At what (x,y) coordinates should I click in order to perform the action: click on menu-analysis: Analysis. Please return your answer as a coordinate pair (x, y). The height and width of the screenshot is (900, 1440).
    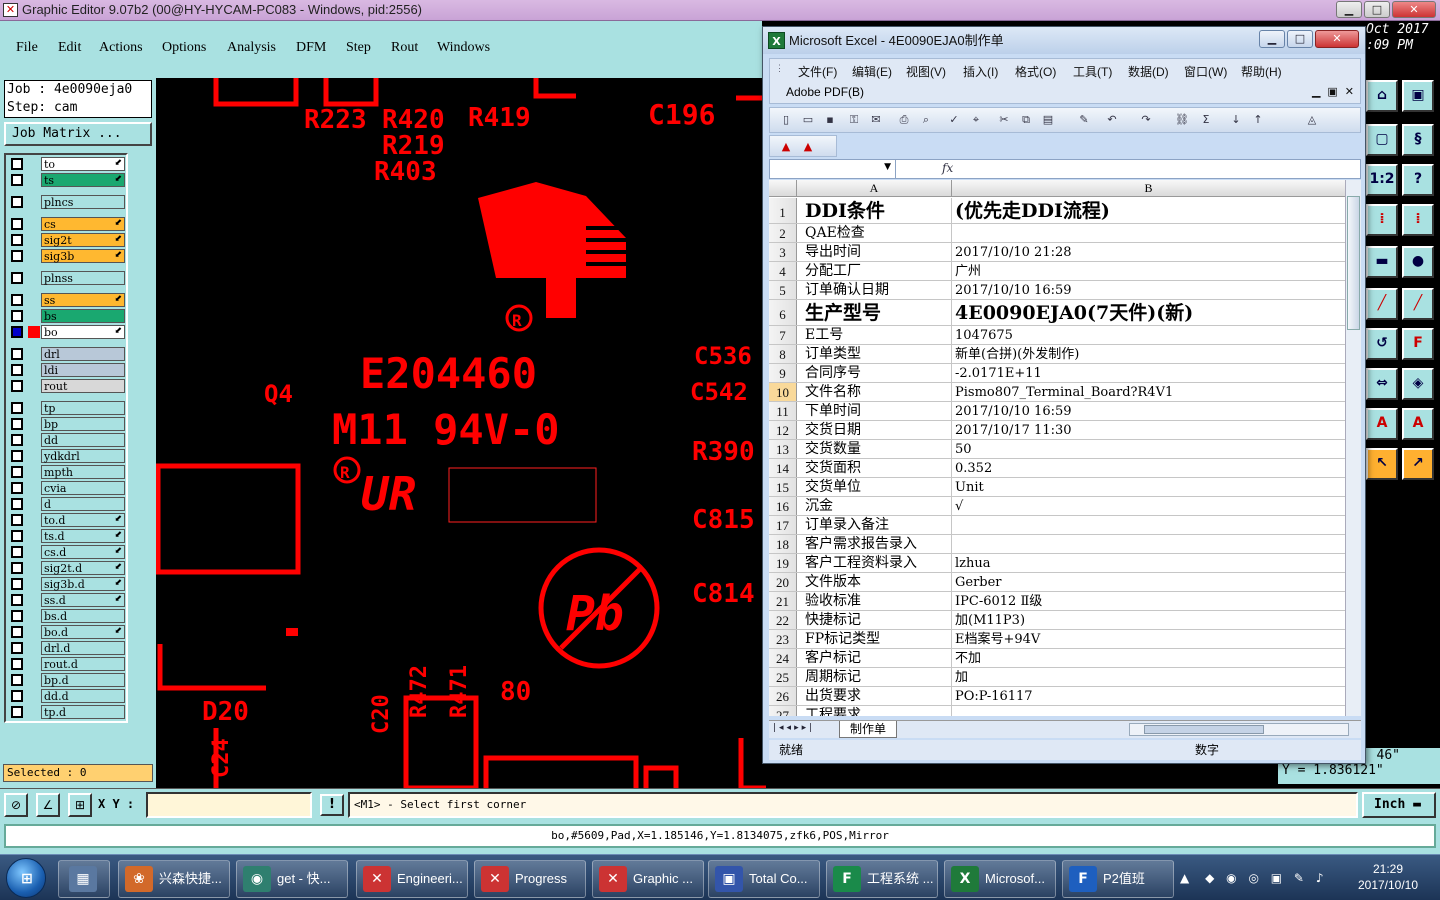
    Looking at the image, I should click on (251, 48).